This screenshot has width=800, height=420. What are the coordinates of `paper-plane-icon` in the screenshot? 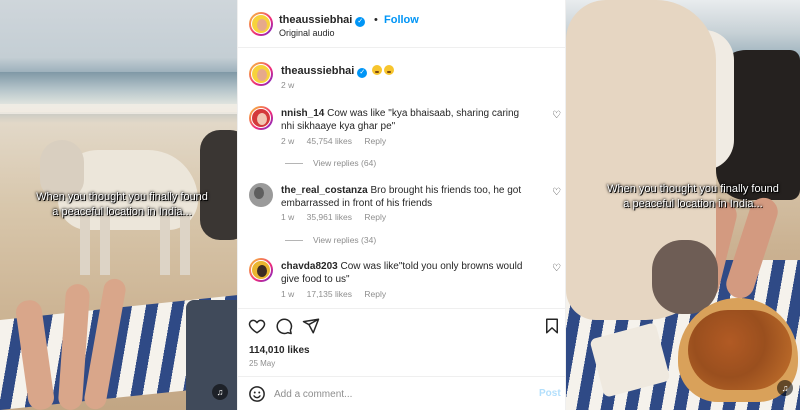 It's located at (311, 326).